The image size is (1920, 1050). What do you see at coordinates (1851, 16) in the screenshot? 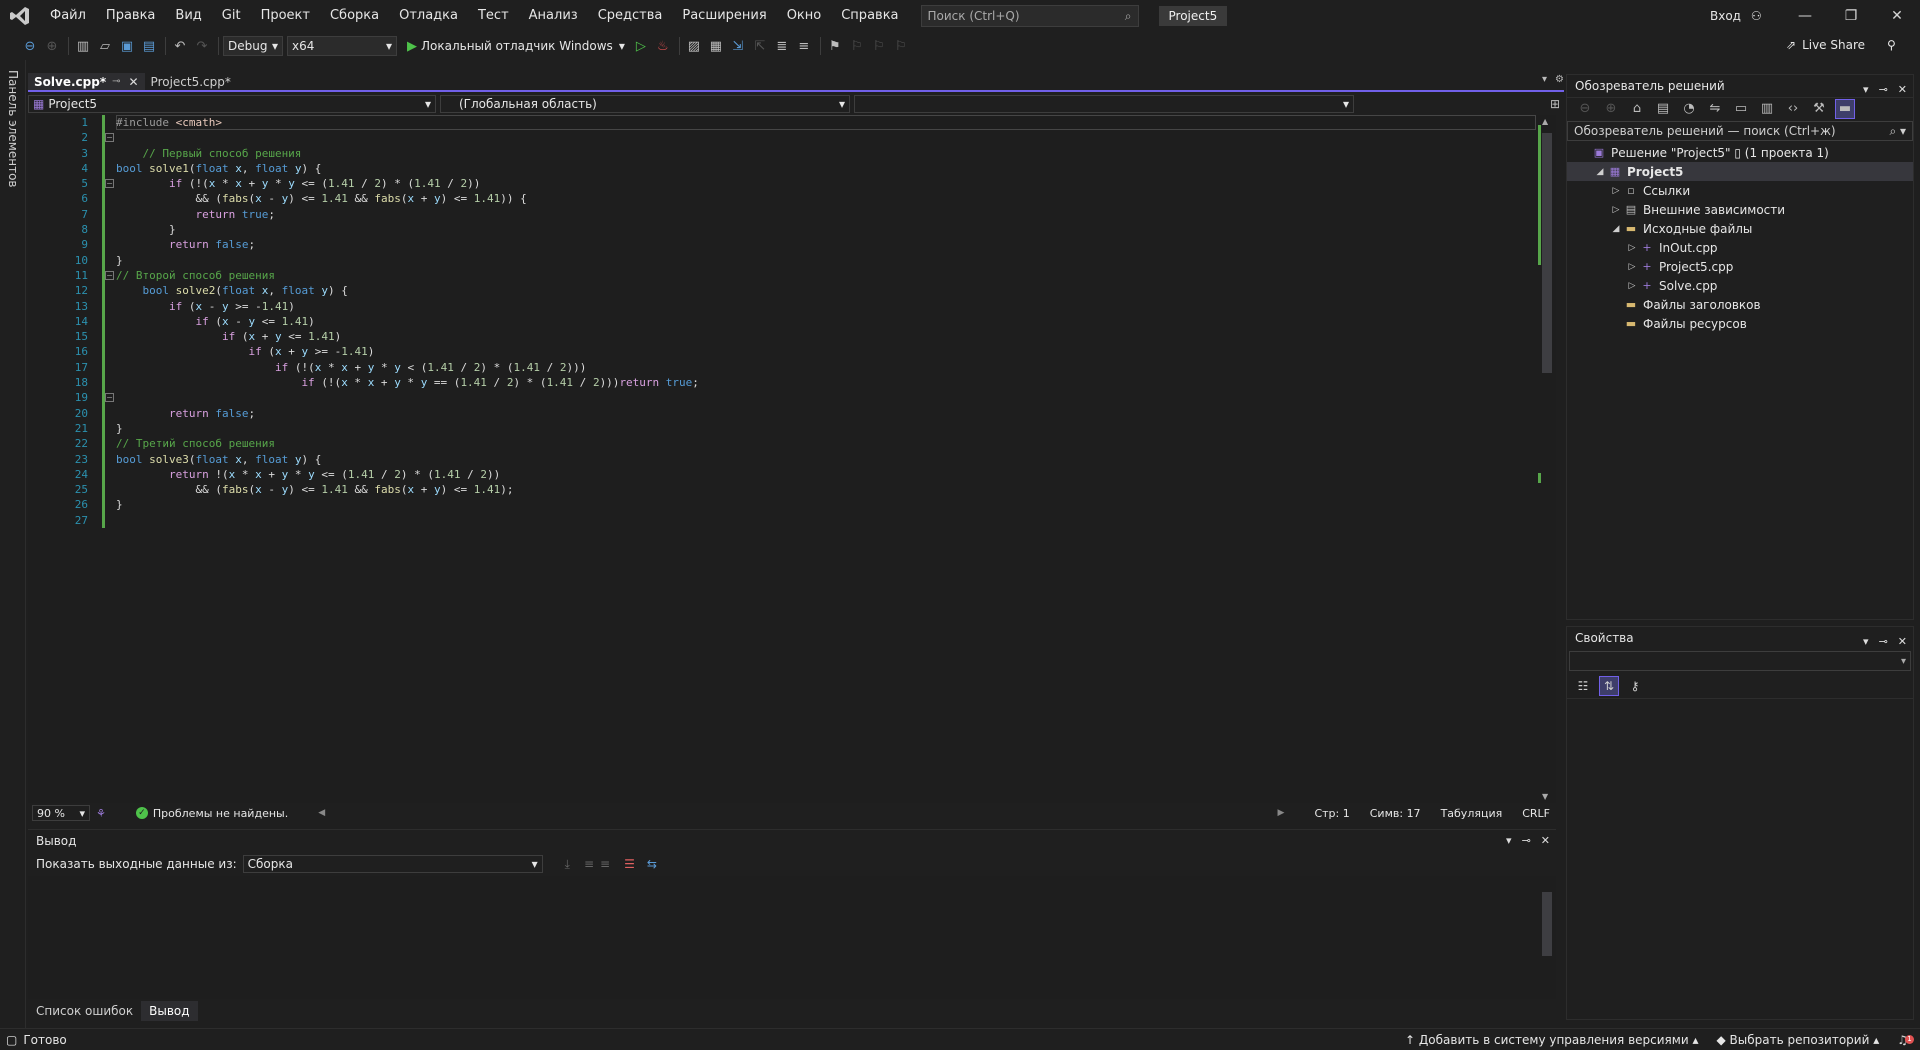
I see `restore-button: ❐` at bounding box center [1851, 16].